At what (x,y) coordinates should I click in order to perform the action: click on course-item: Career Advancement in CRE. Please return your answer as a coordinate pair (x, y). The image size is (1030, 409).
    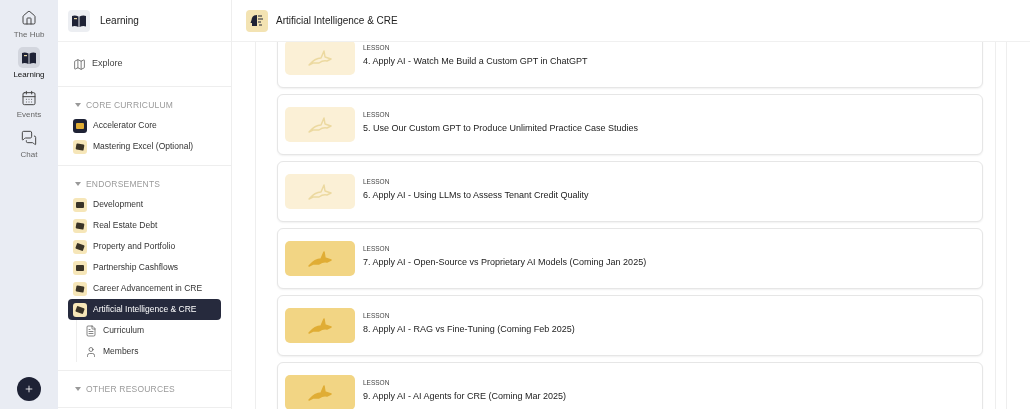
    Looking at the image, I should click on (144, 288).